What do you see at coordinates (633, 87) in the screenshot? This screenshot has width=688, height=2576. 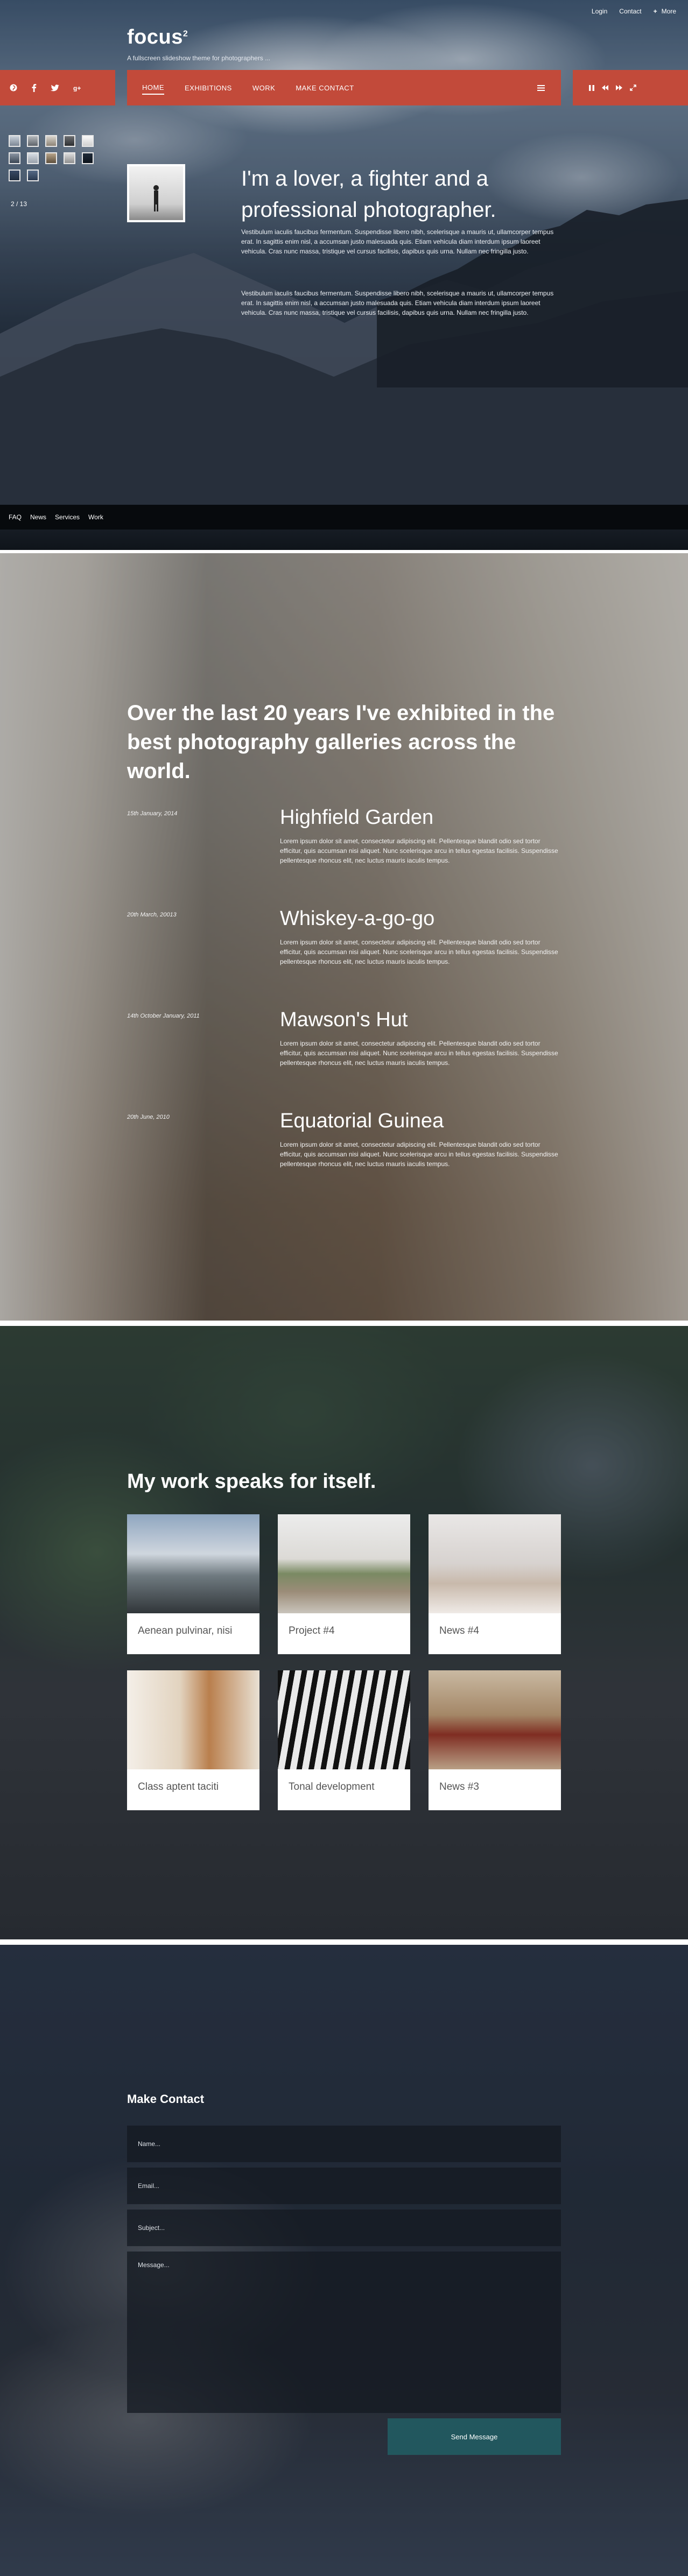 I see `fullscreen-icon` at bounding box center [633, 87].